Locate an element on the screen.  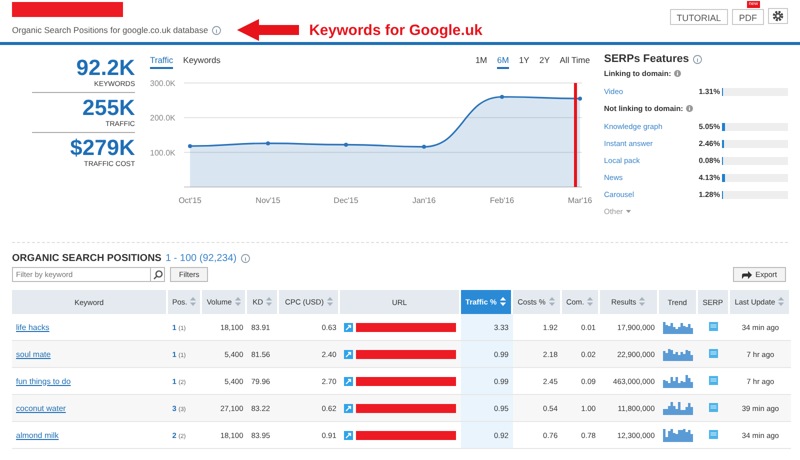
period-tab: 1M is located at coordinates (481, 62).